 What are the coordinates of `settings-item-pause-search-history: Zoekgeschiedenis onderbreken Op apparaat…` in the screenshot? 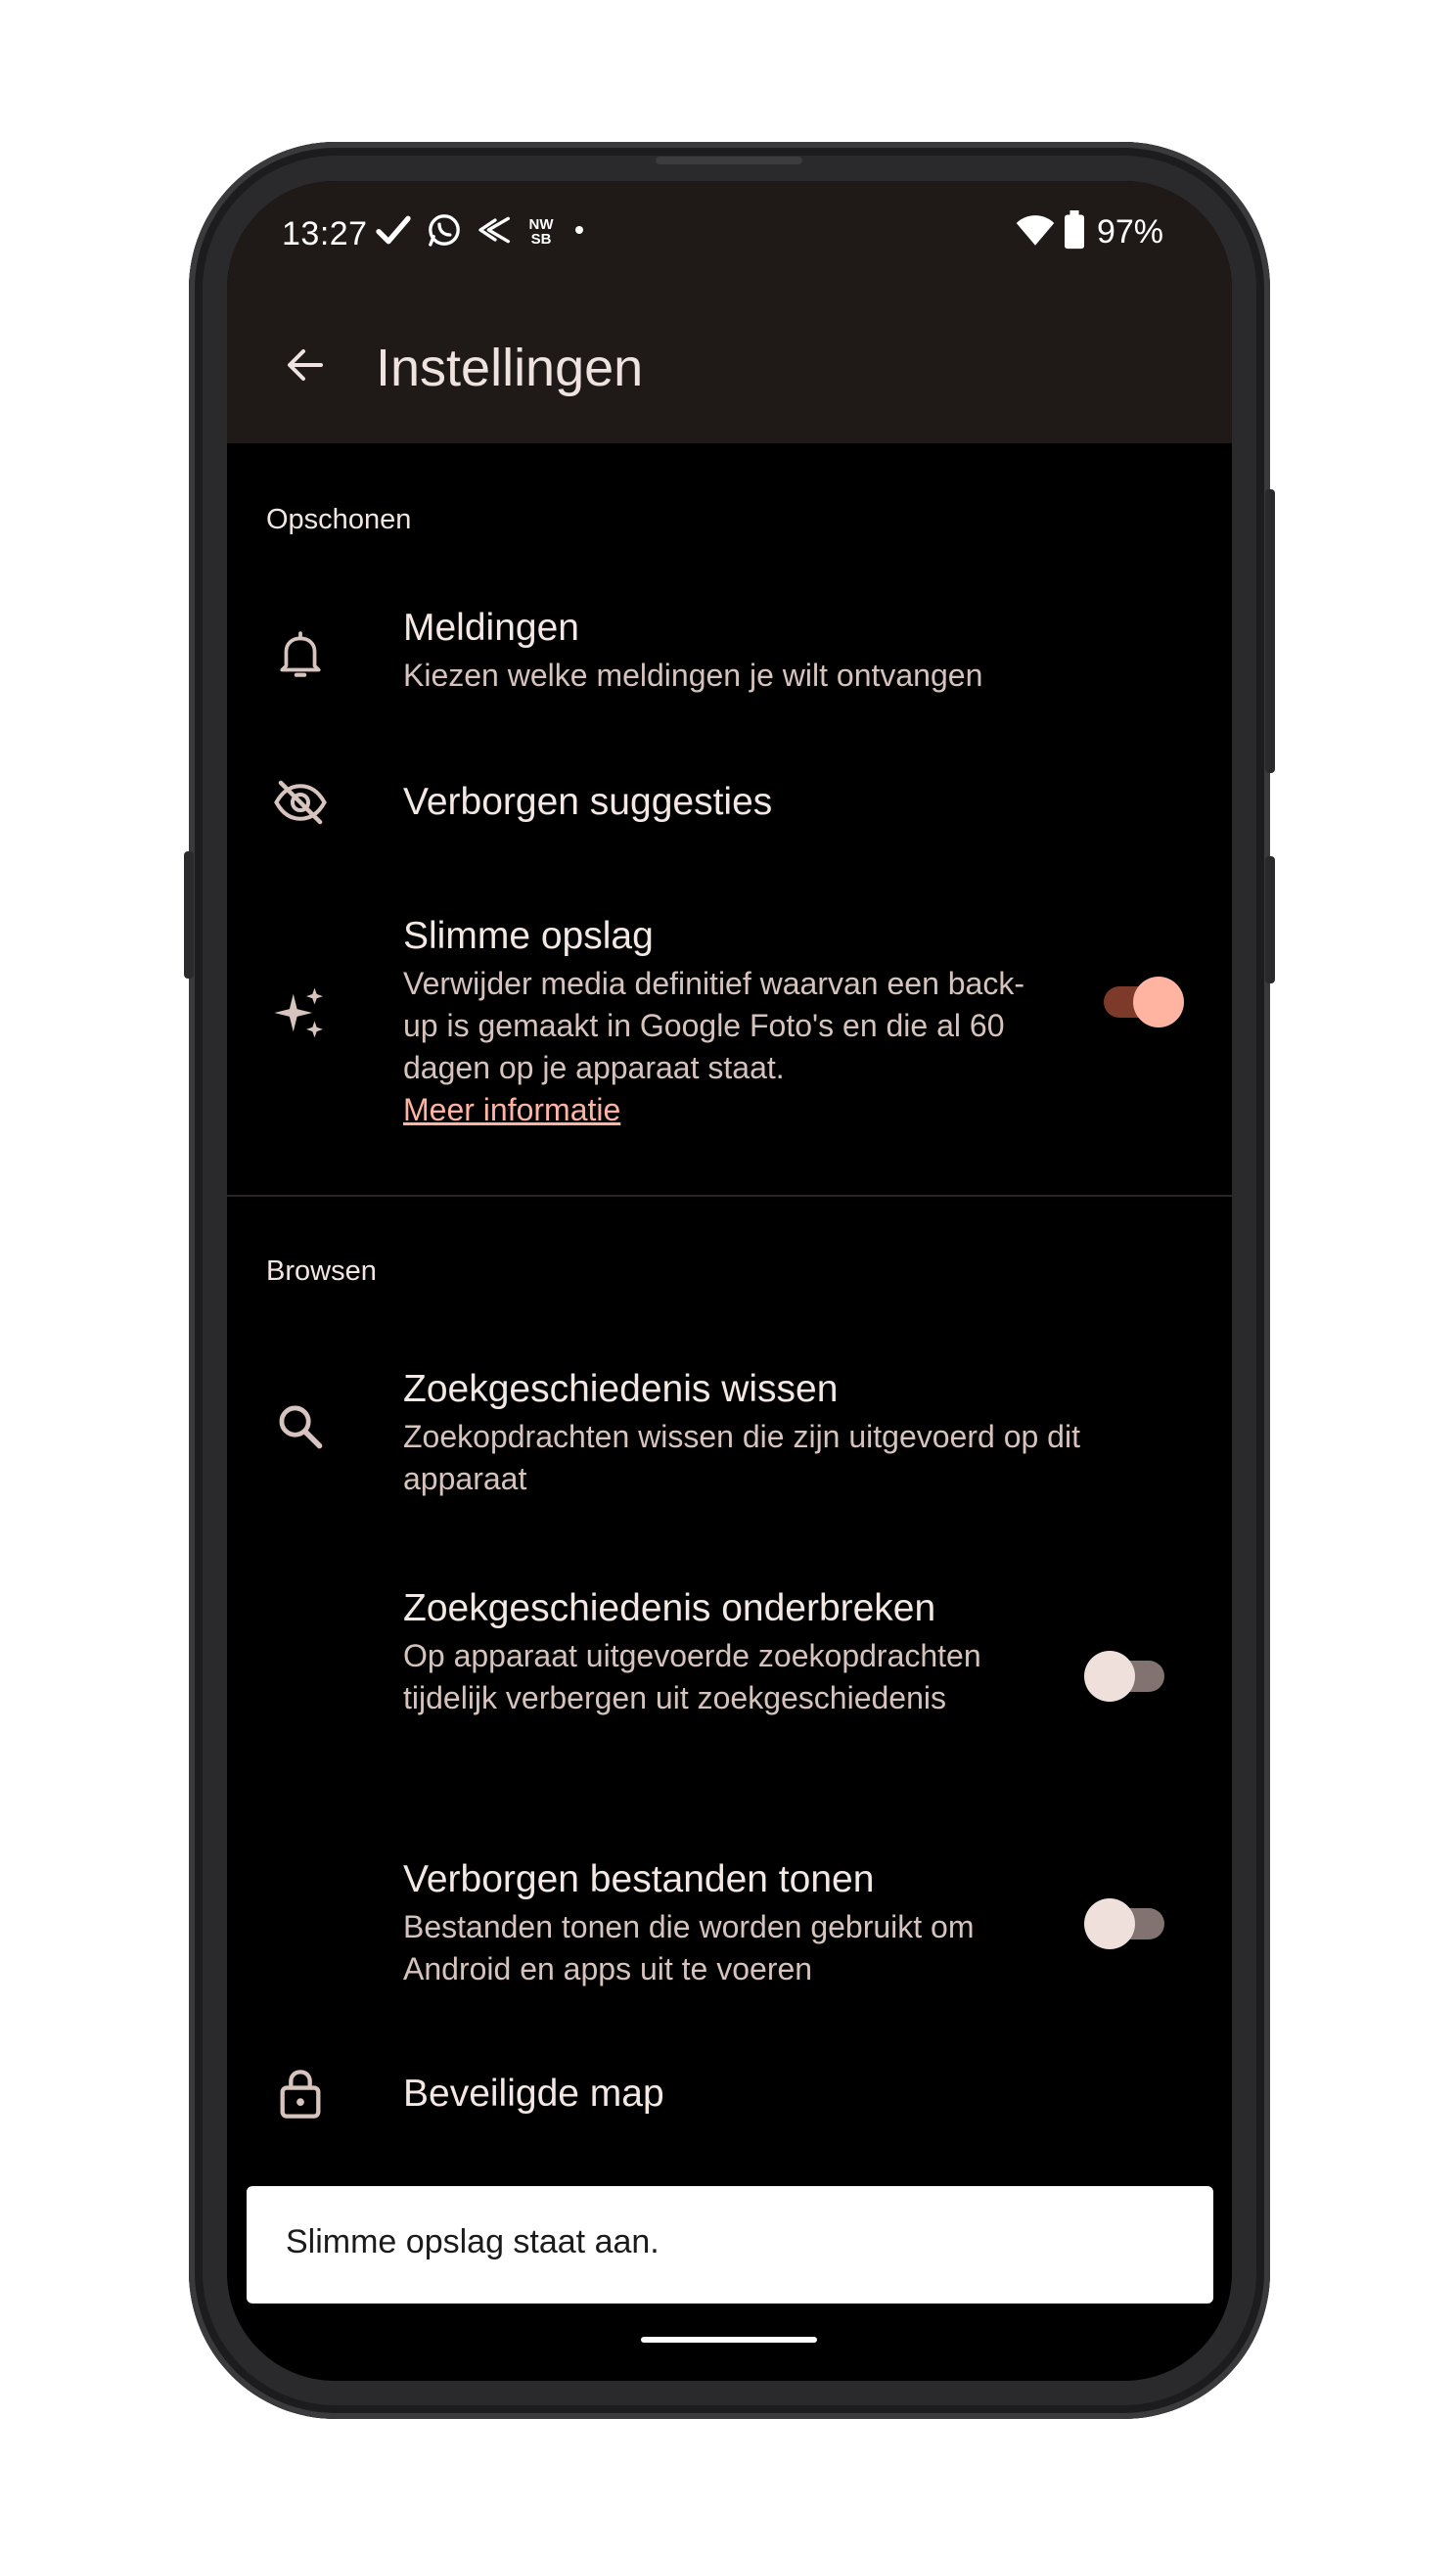 It's located at (729, 1668).